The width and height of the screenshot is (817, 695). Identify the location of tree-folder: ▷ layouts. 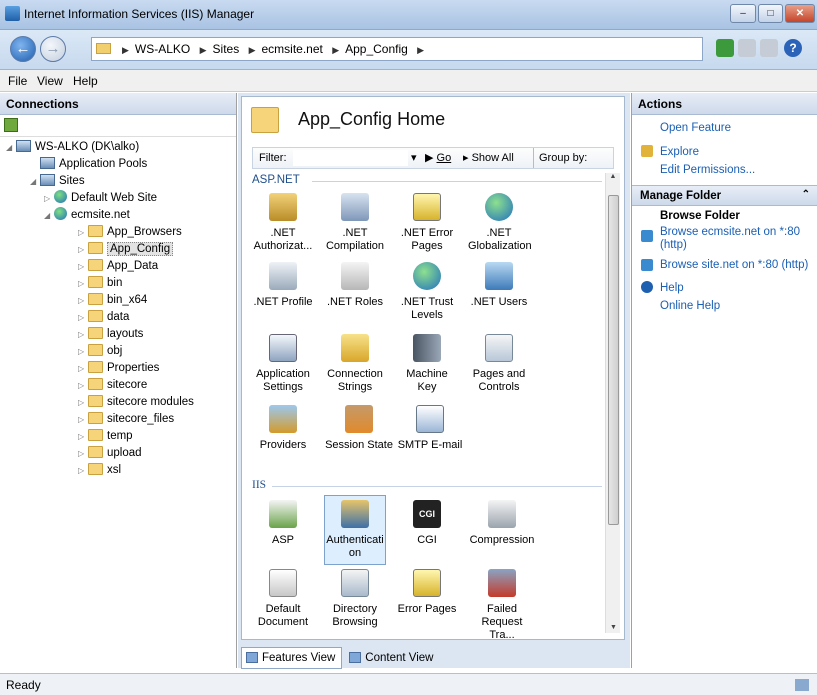
(110, 334).